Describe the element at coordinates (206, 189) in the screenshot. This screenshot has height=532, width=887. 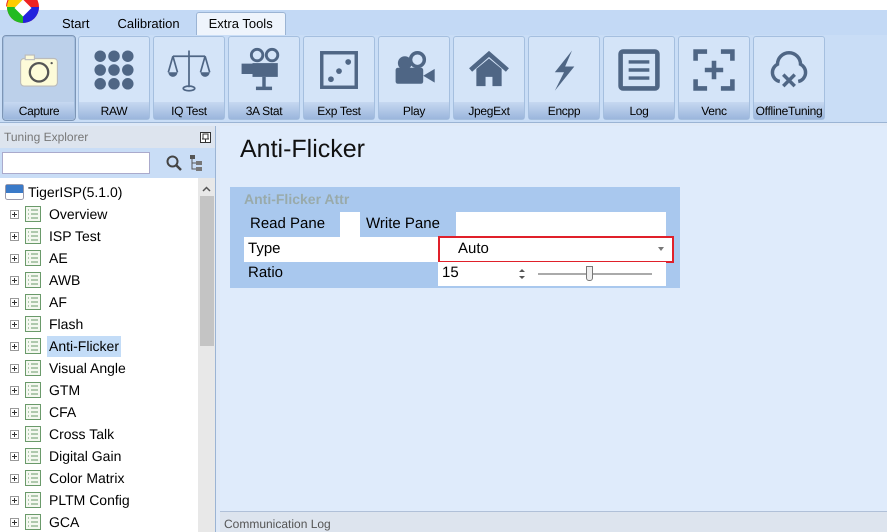
I see `scroll-up-icon` at that location.